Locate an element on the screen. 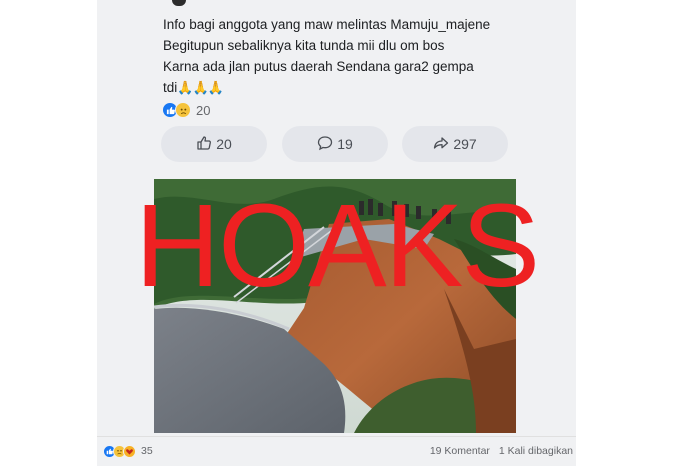 The height and width of the screenshot is (466, 700). comment-total: 19 Komentar is located at coordinates (460, 451).